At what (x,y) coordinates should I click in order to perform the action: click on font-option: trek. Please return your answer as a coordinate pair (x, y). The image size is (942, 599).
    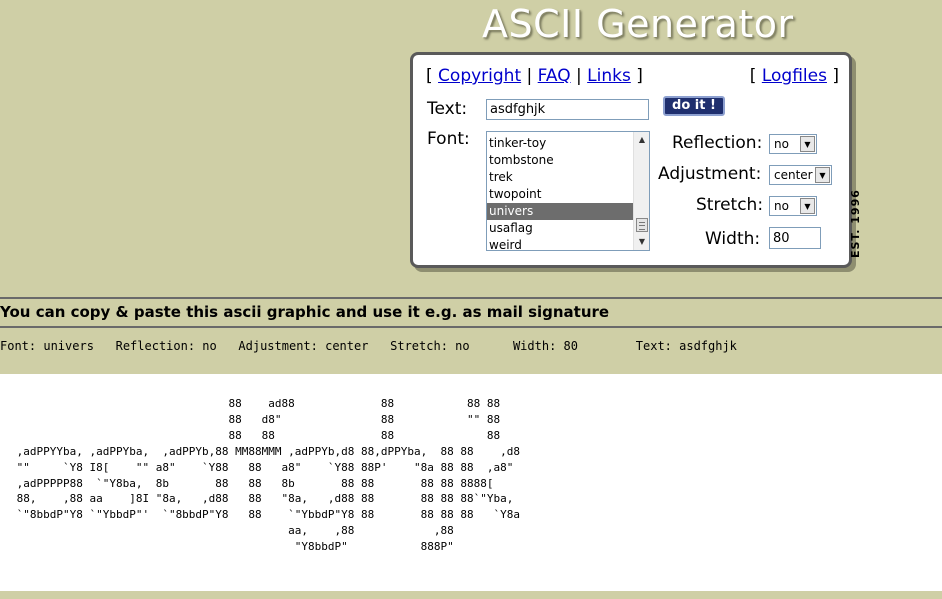
    Looking at the image, I should click on (560, 177).